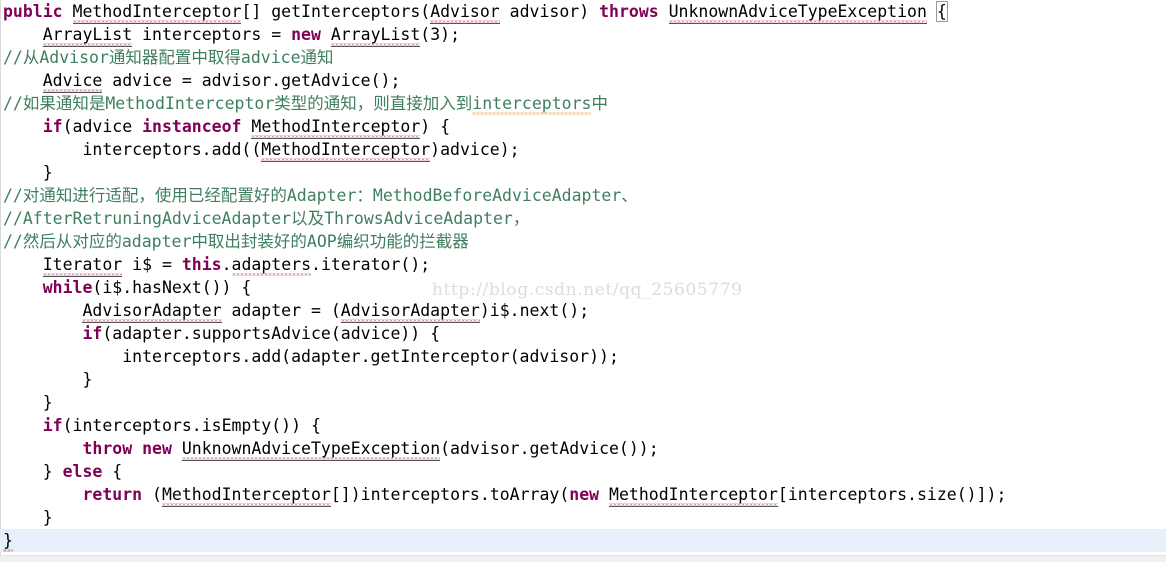  What do you see at coordinates (583, 471) in the screenshot?
I see `code-line: } else {` at bounding box center [583, 471].